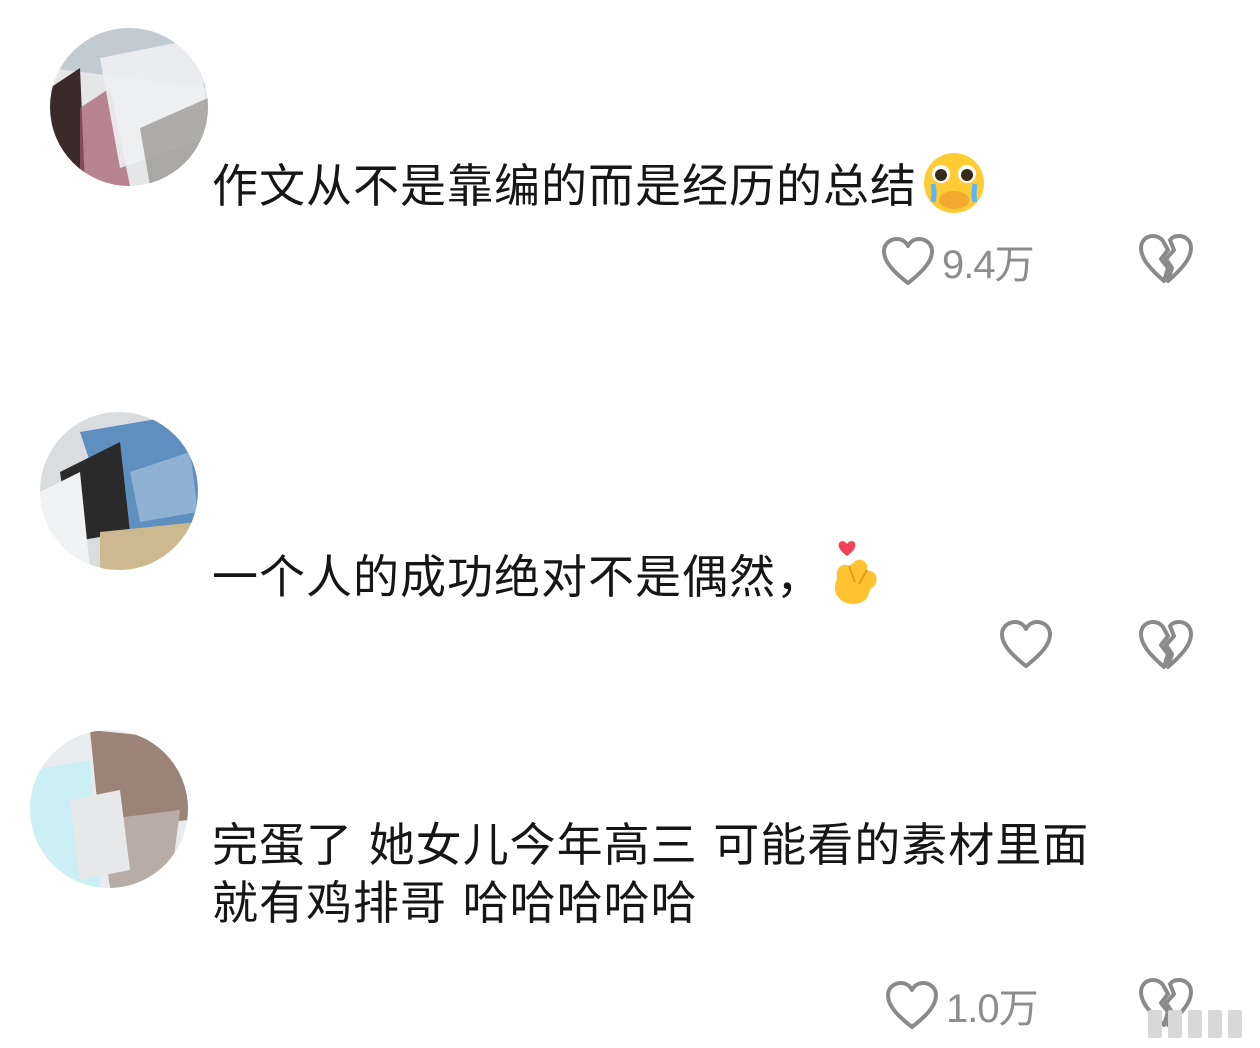  What do you see at coordinates (1195, 1024) in the screenshot?
I see `watermark` at bounding box center [1195, 1024].